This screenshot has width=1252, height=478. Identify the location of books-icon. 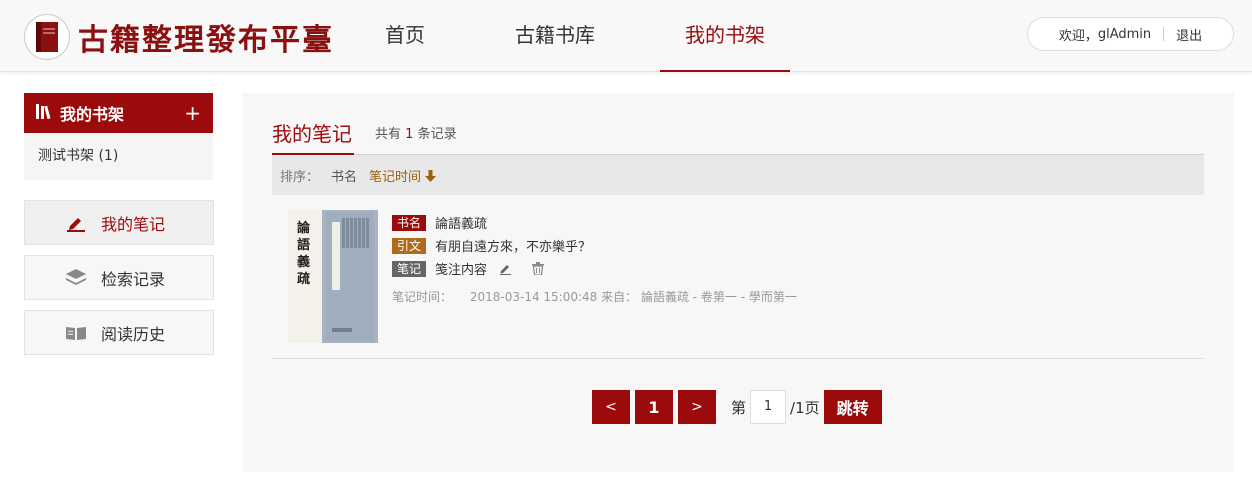
(45, 113).